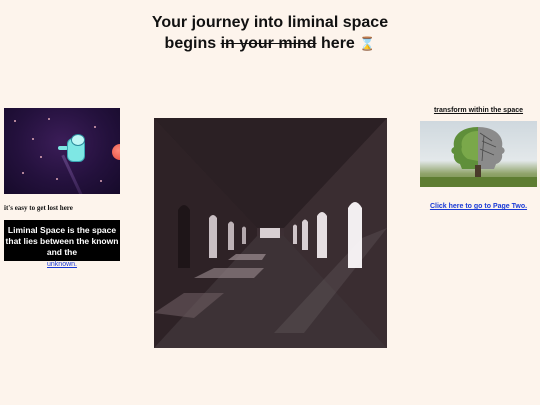 This screenshot has height=405, width=540. What do you see at coordinates (190, 43) in the screenshot?
I see `title-begins: begins` at bounding box center [190, 43].